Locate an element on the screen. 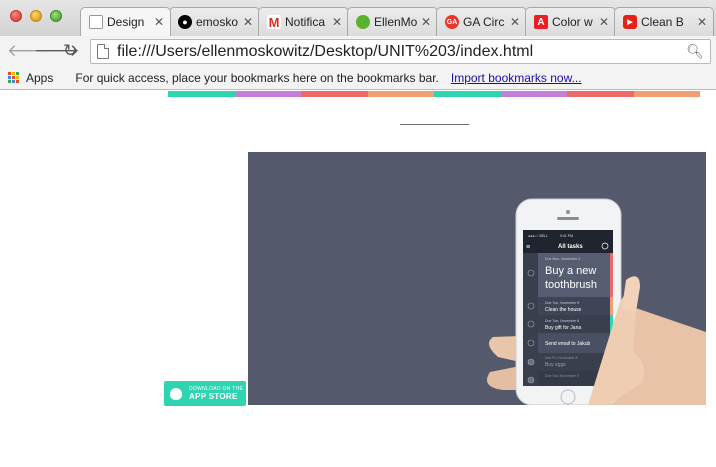 This screenshot has width=716, height=467. task-date: Due Tue, November 6 is located at coordinates (562, 321).